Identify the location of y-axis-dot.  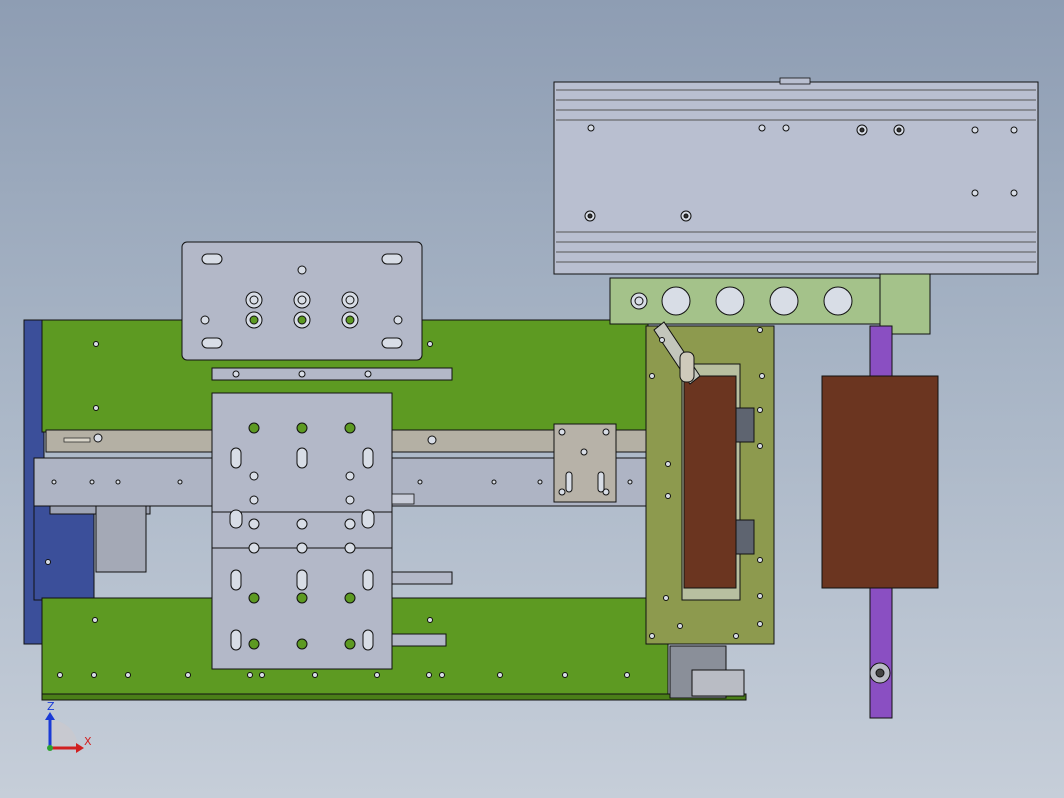
(50, 748).